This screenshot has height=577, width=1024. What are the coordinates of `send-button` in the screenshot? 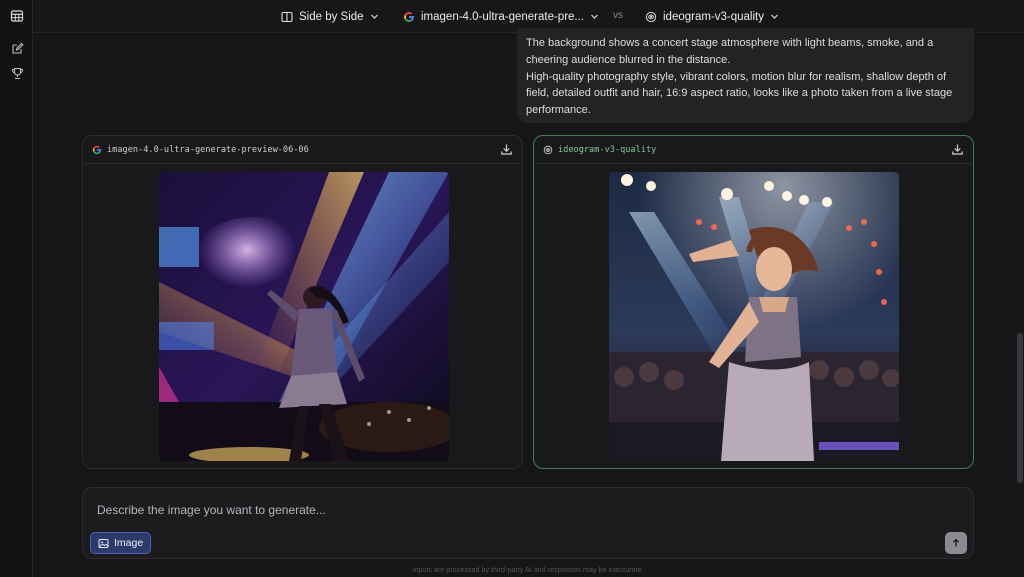 It's located at (956, 543).